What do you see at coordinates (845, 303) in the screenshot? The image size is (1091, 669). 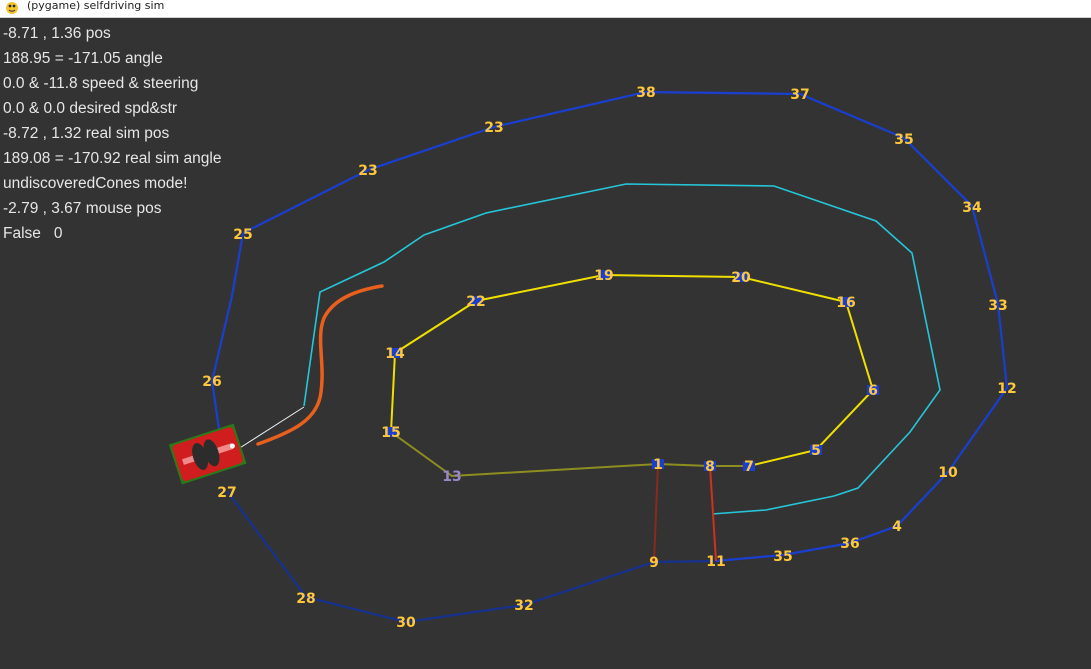 I see `cone-label: 16` at bounding box center [845, 303].